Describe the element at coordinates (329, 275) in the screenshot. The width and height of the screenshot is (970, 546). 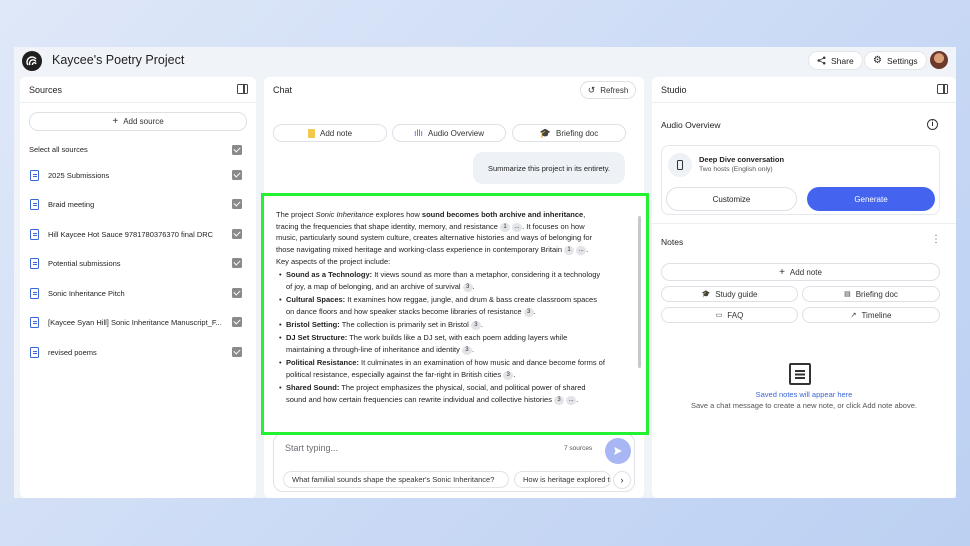
I see `bullet-title: Sound as a Technology:` at that location.